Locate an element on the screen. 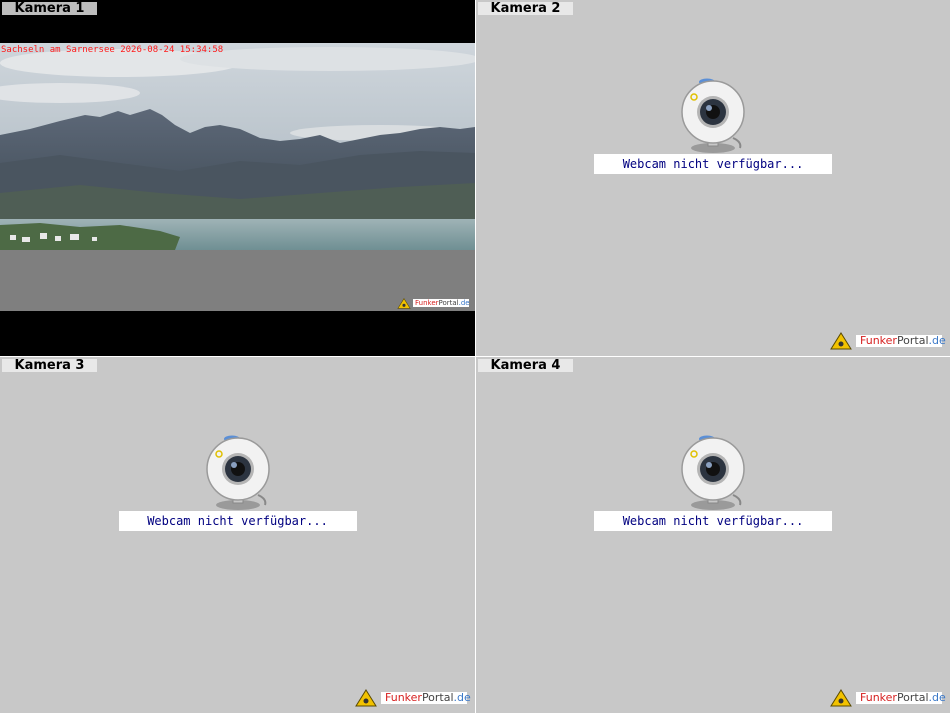 Image resolution: width=950 pixels, height=713 pixels. camera-3-label: Kamera 3 is located at coordinates (49, 365).